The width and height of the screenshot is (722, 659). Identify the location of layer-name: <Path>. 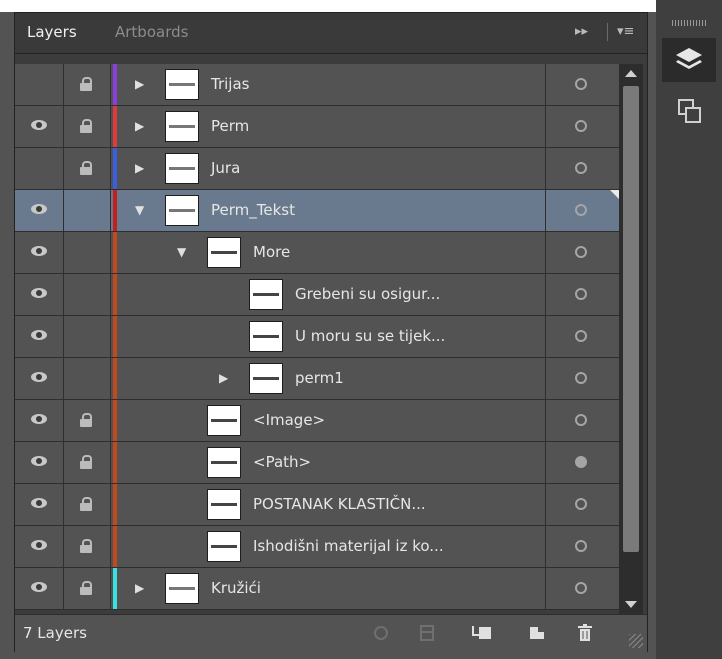
(282, 462).